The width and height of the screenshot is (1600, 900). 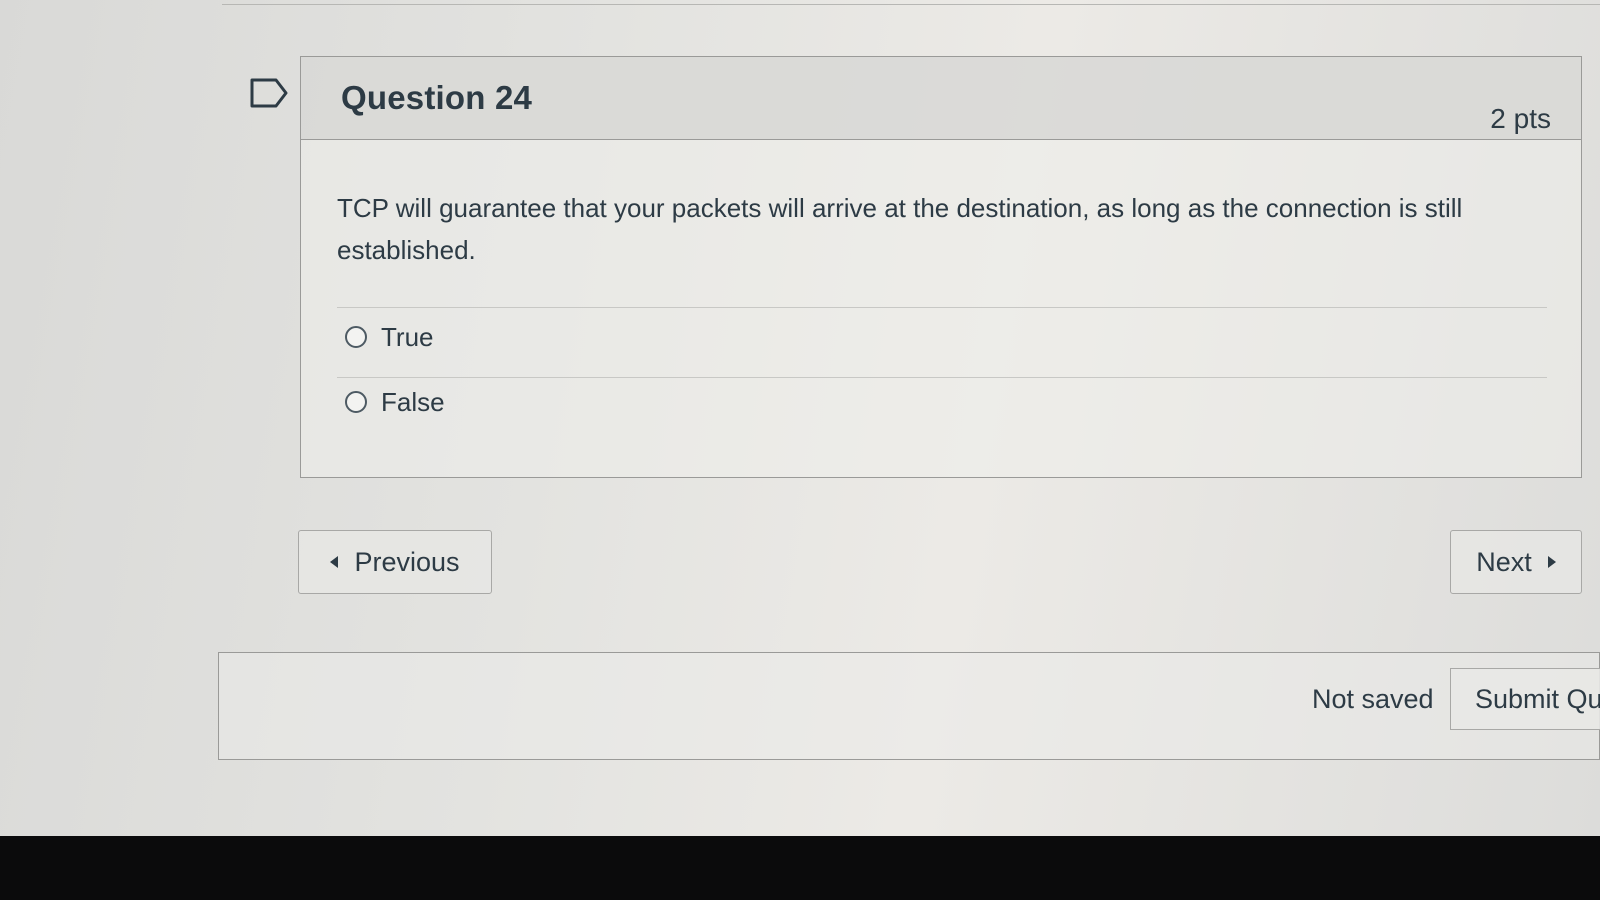 I want to click on screen-bezel, so click(x=800, y=868).